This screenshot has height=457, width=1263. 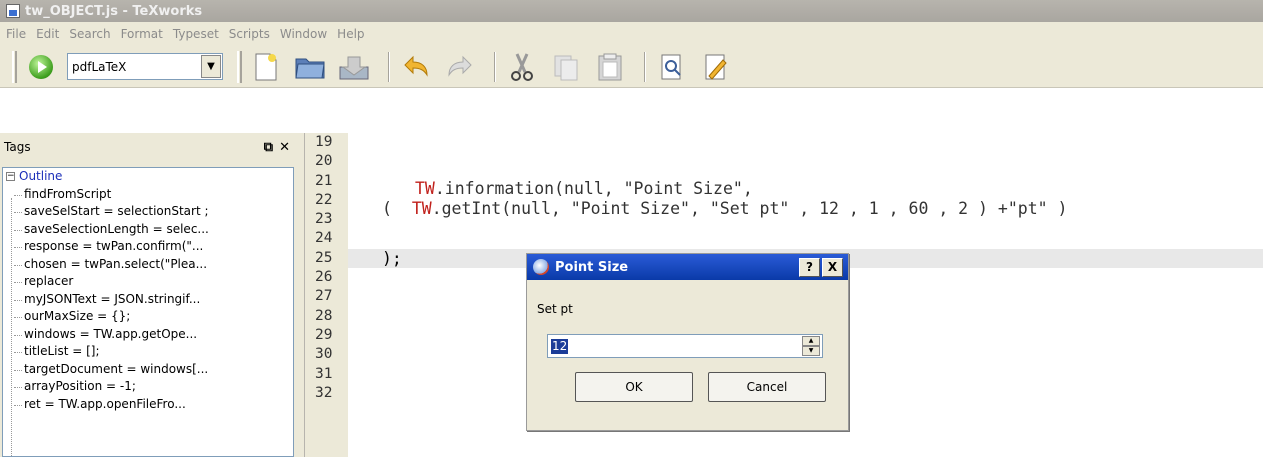 What do you see at coordinates (196, 34) in the screenshot?
I see `menu-typeset: Typeset` at bounding box center [196, 34].